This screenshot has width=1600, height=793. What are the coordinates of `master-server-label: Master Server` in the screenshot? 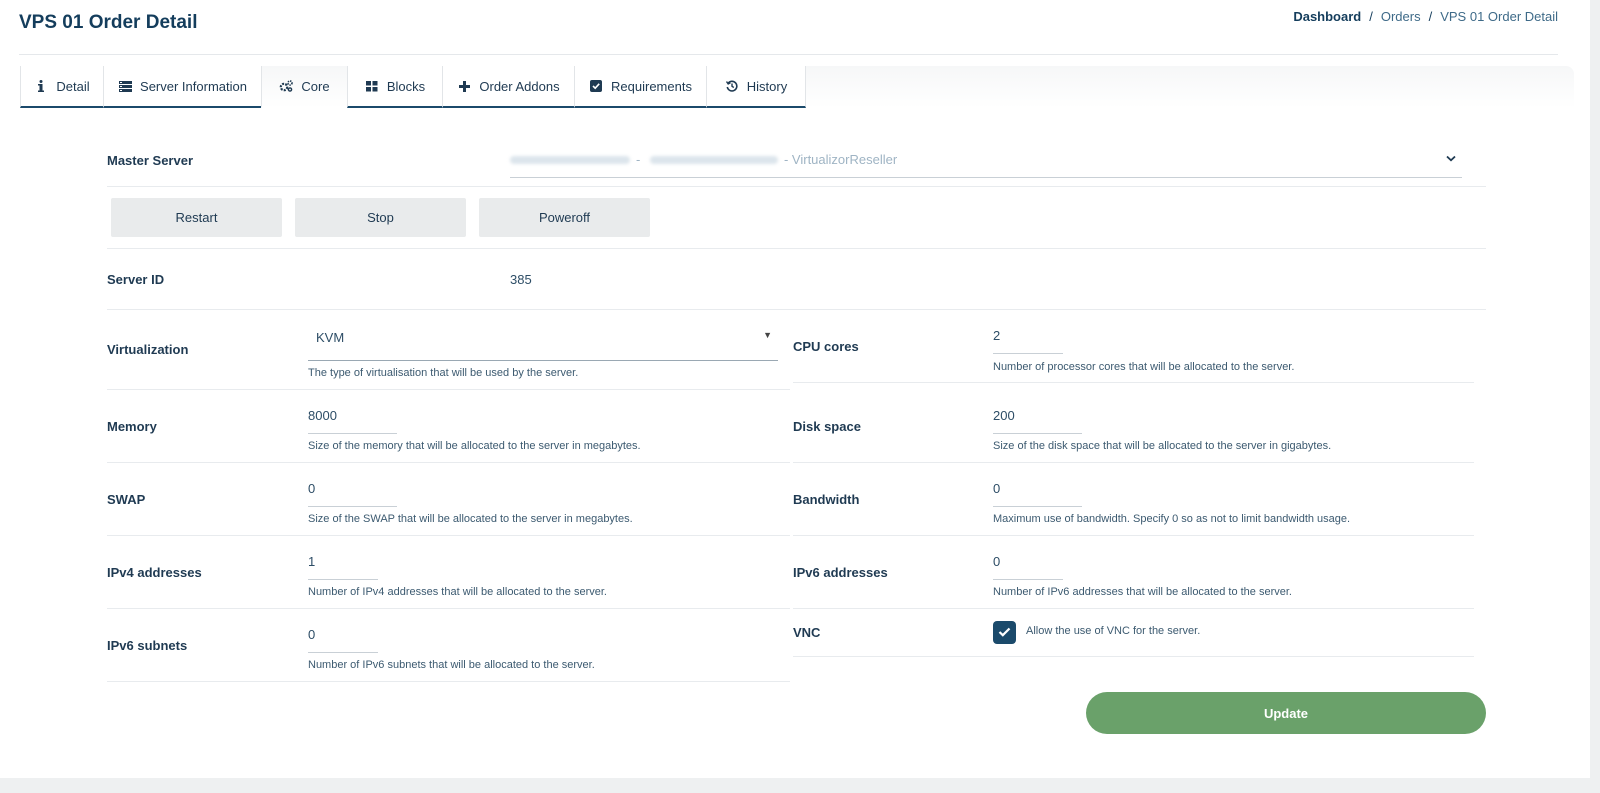 It's located at (150, 160).